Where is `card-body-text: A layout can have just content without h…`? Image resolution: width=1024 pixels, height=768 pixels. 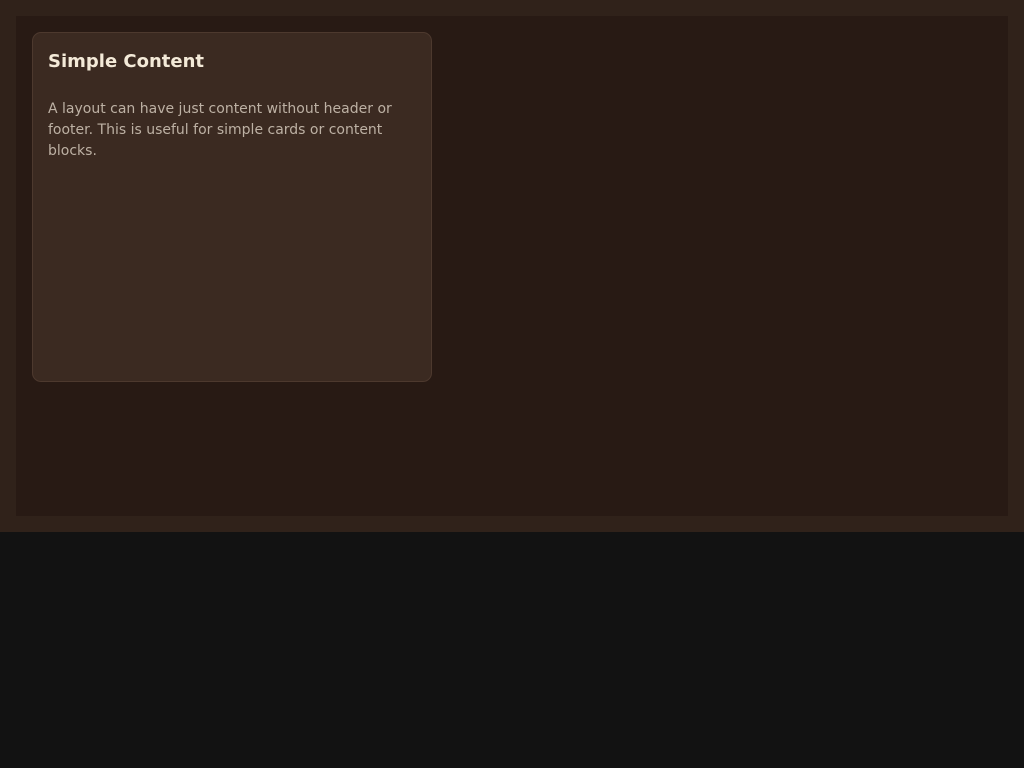 card-body-text: A layout can have just content without h… is located at coordinates (220, 130).